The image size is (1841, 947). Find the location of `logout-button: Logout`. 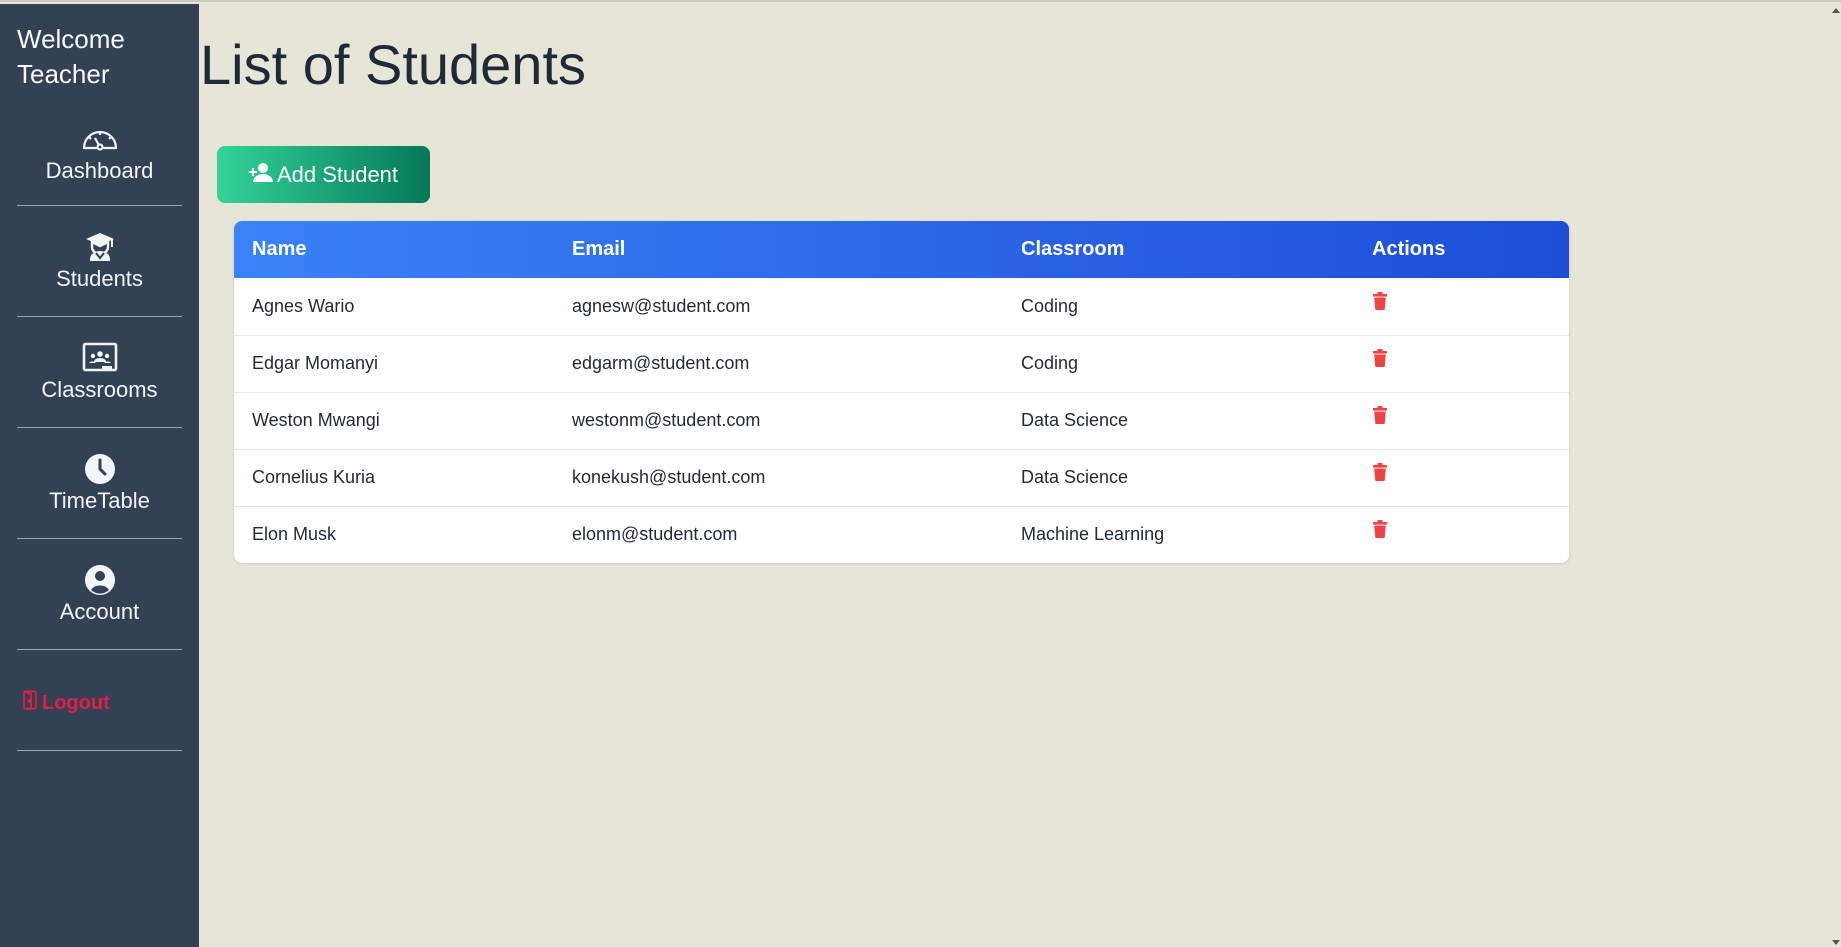

logout-button: Logout is located at coordinates (66, 703).